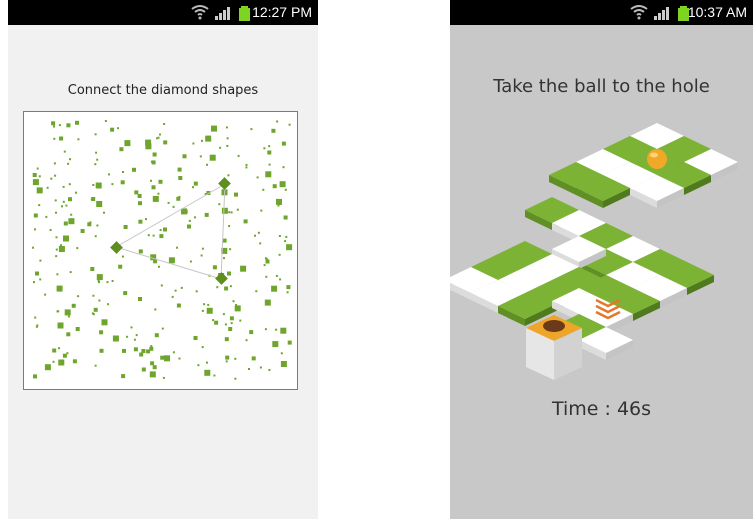 The height and width of the screenshot is (519, 753). Describe the element at coordinates (657, 159) in the screenshot. I see `ball` at that location.